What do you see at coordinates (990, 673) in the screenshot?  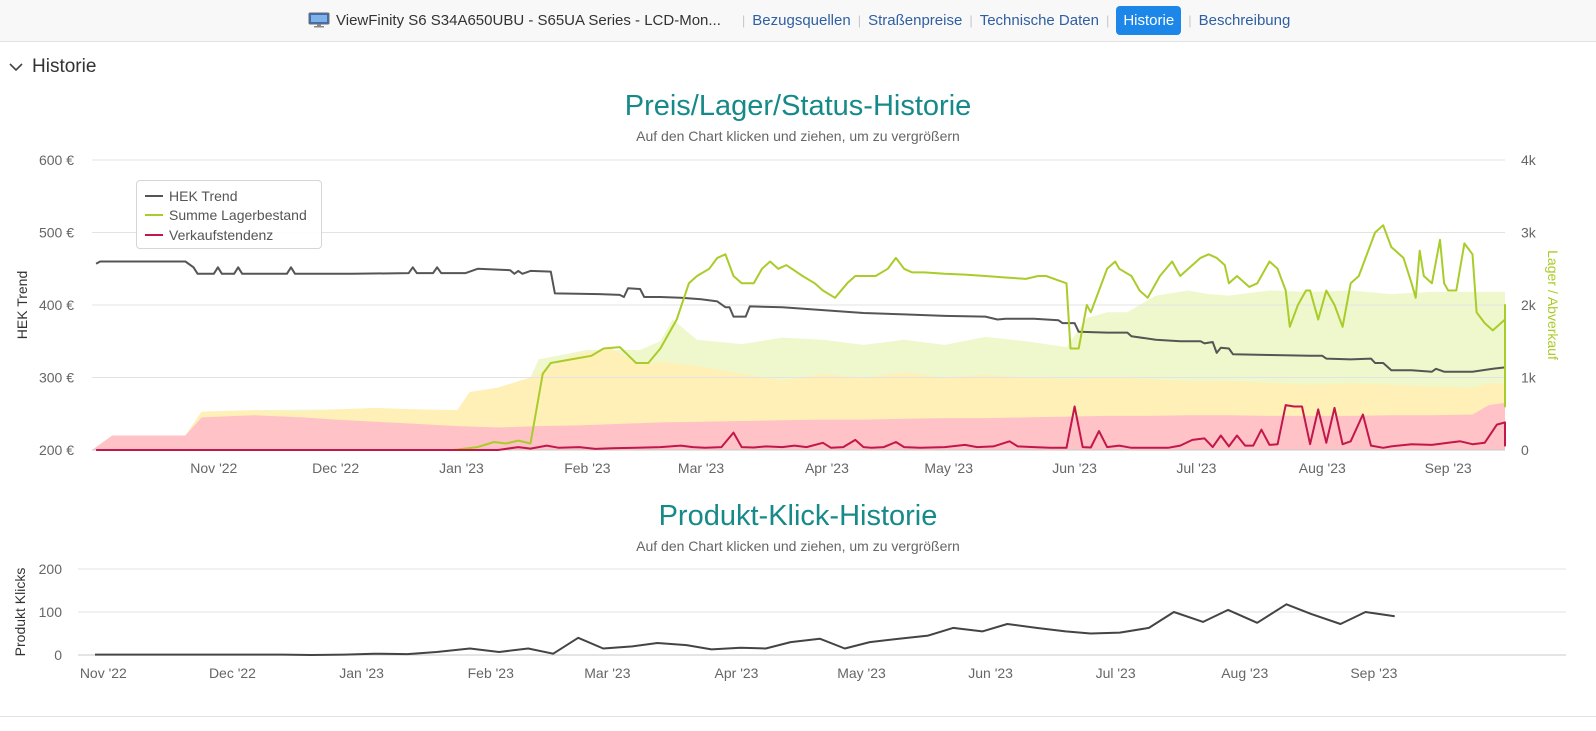 I see `x-tick-label: Jun '23` at bounding box center [990, 673].